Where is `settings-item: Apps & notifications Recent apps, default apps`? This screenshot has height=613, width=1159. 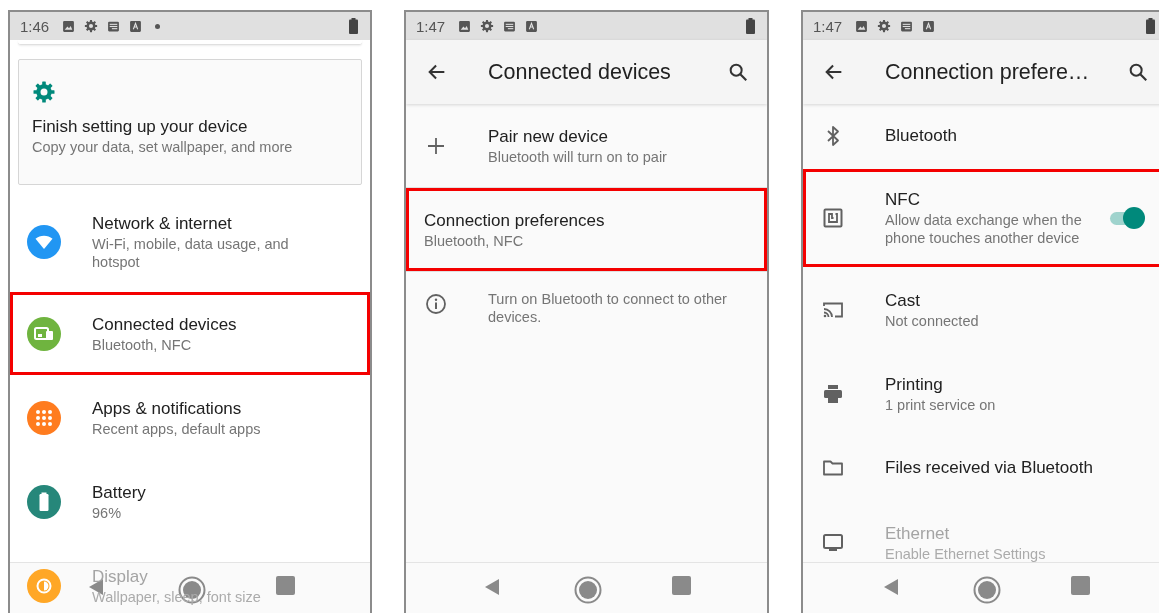 settings-item: Apps & notifications Recent apps, default apps is located at coordinates (190, 417).